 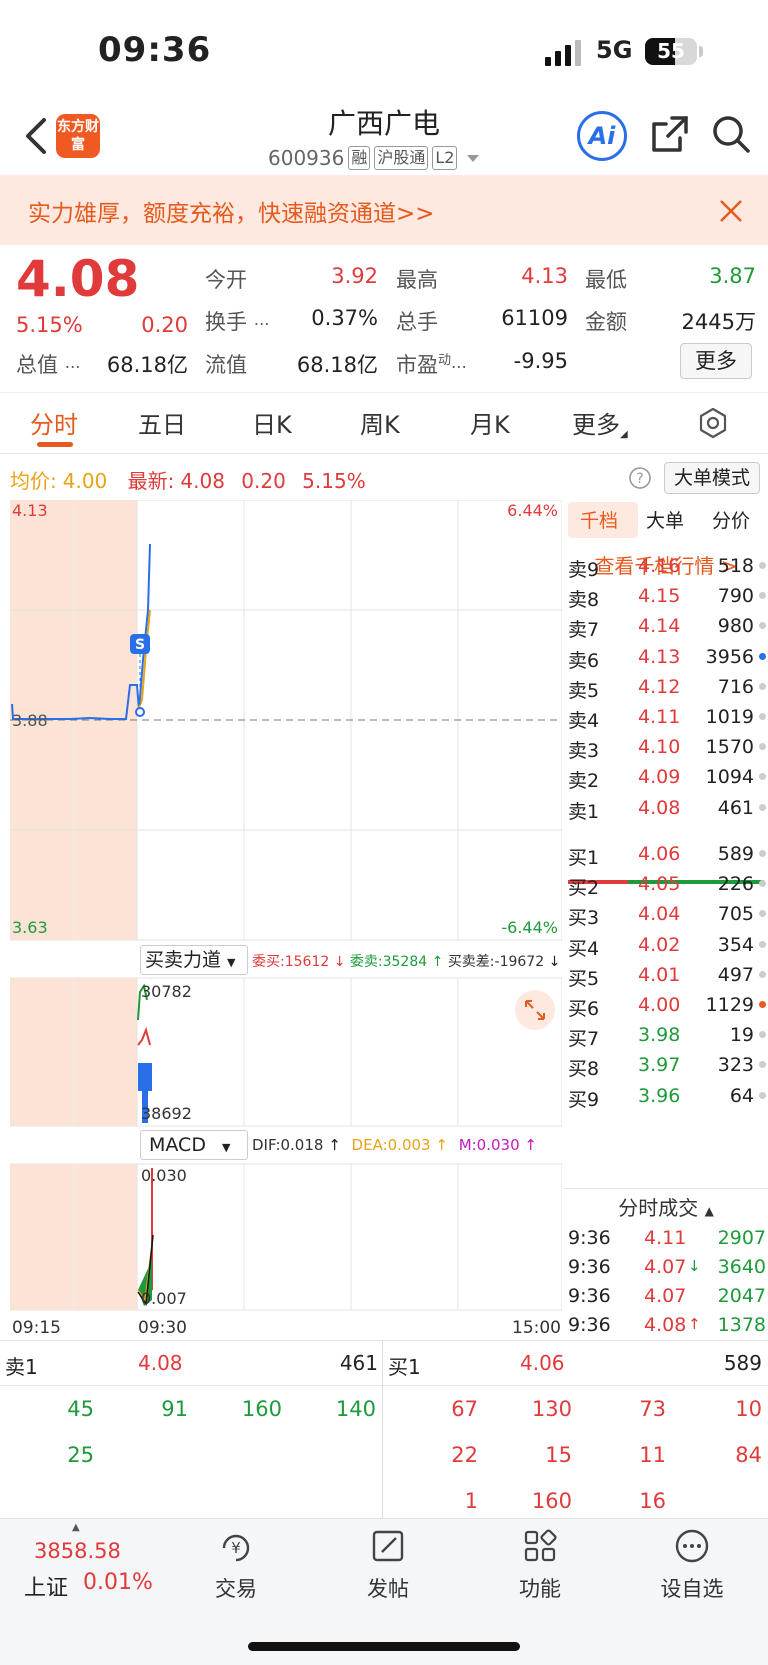 I want to click on tag-margin: 融, so click(x=359, y=158).